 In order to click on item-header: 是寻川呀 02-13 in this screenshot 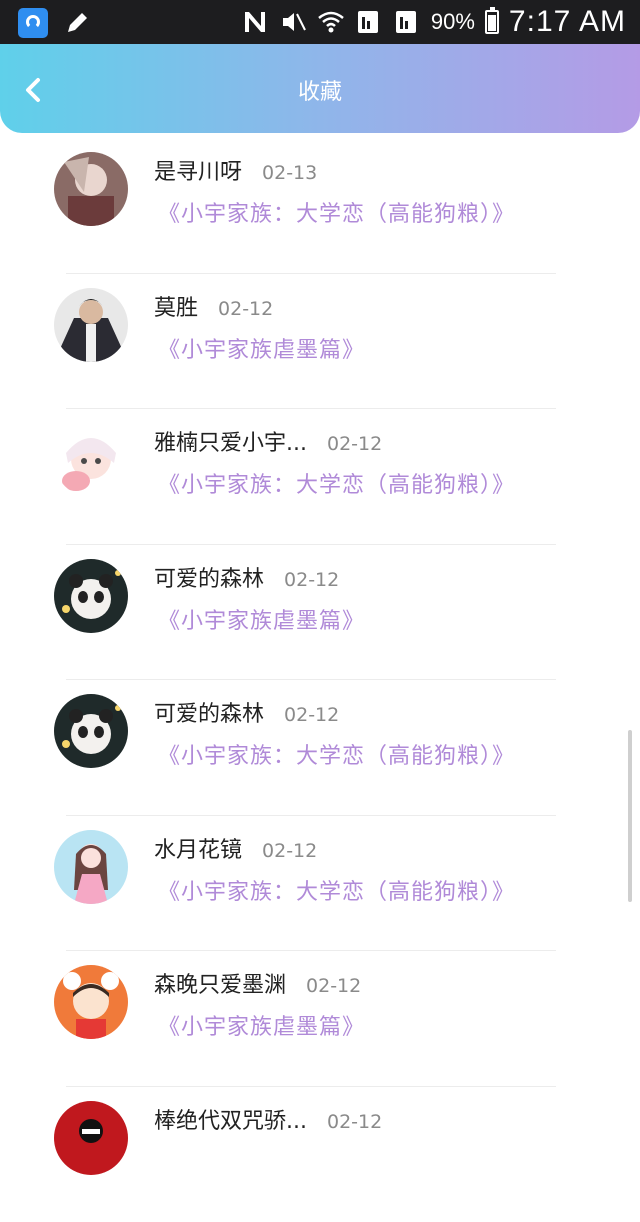, I will do `click(235, 170)`.